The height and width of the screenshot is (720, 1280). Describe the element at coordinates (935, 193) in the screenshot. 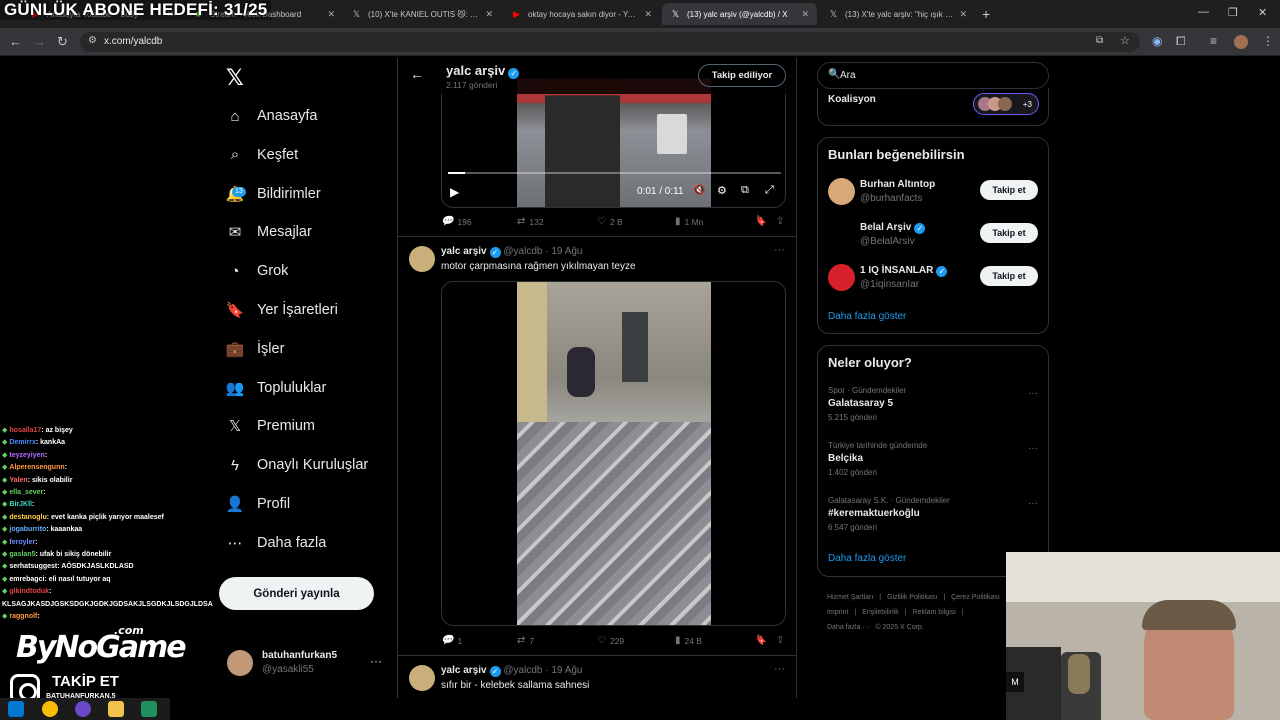

I see `suggestion-item: Burhan Altıntop @burhanfacts Takip et` at that location.